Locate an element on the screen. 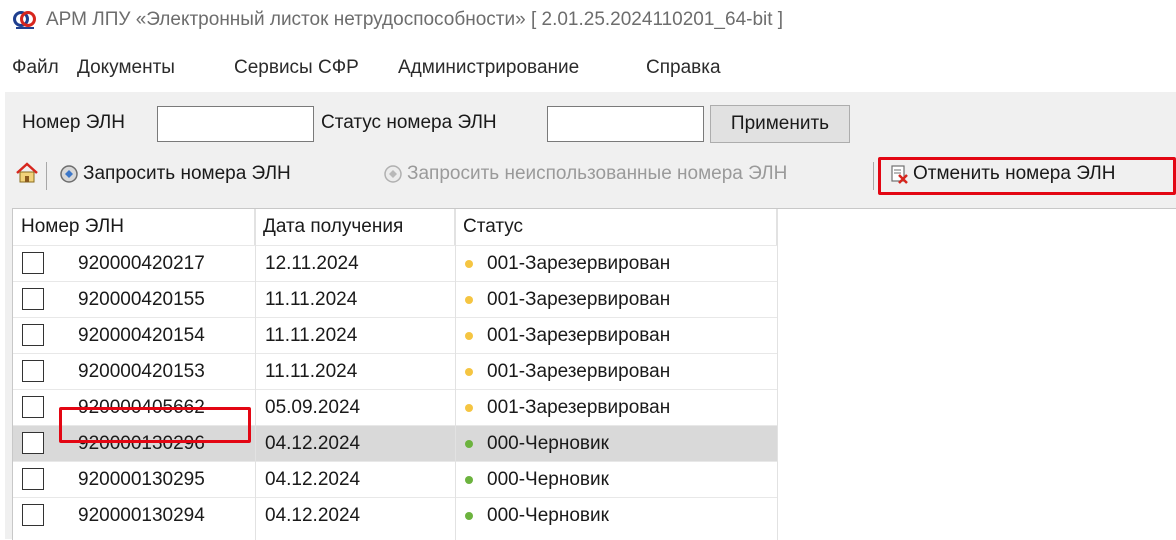  cell-eln-number: 920000420153 is located at coordinates (141, 371).